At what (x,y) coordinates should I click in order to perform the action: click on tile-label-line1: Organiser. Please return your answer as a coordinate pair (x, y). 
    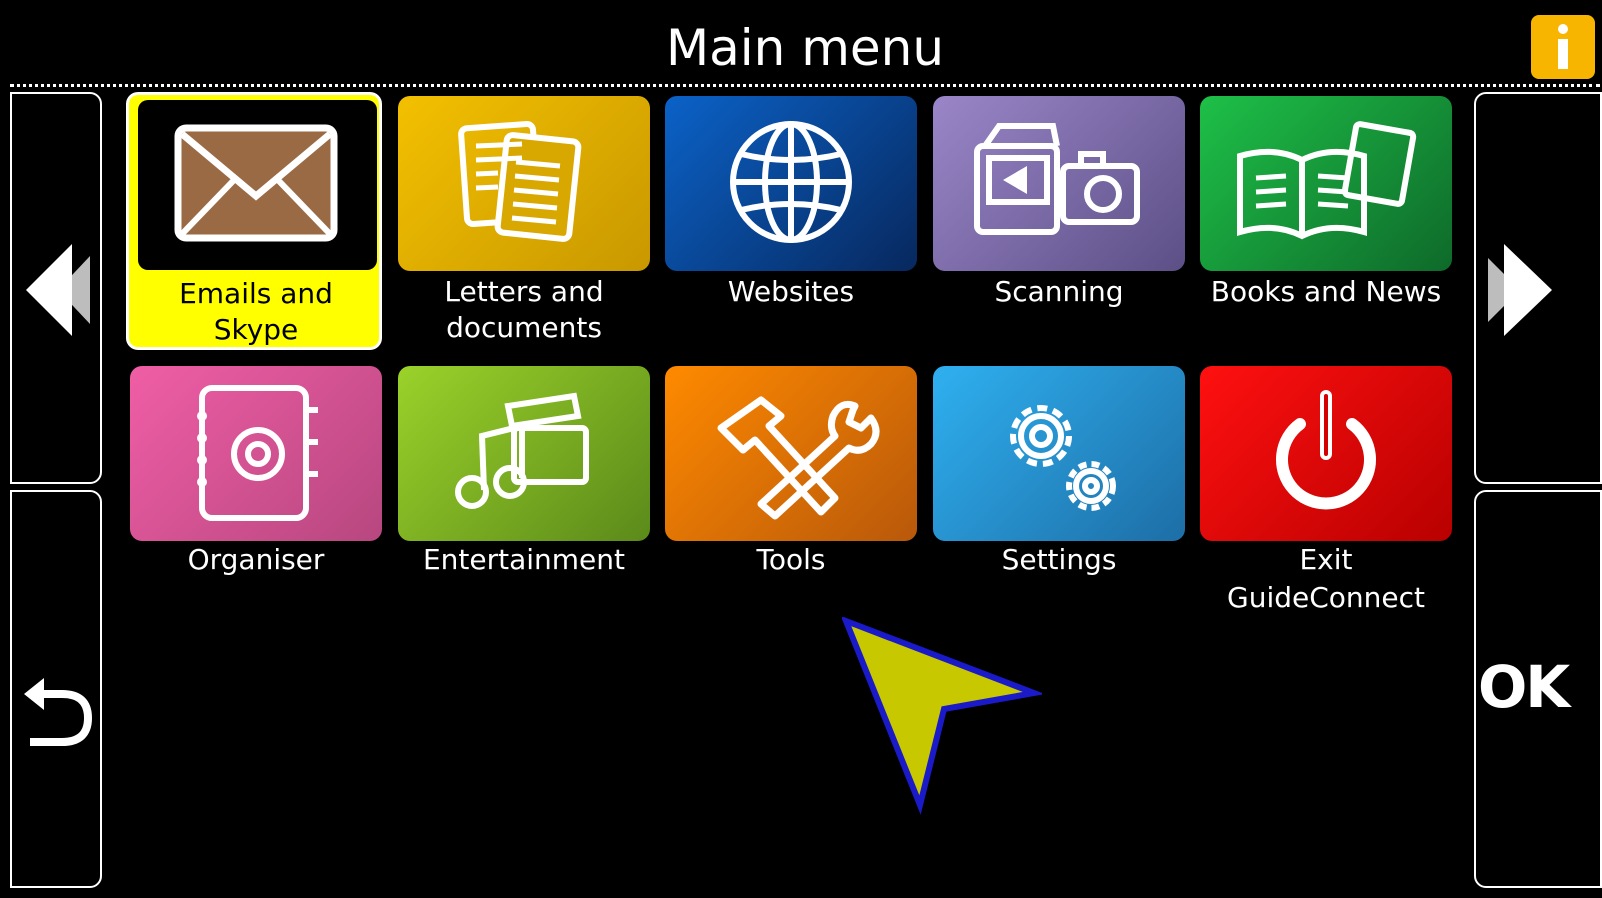
    Looking at the image, I should click on (256, 559).